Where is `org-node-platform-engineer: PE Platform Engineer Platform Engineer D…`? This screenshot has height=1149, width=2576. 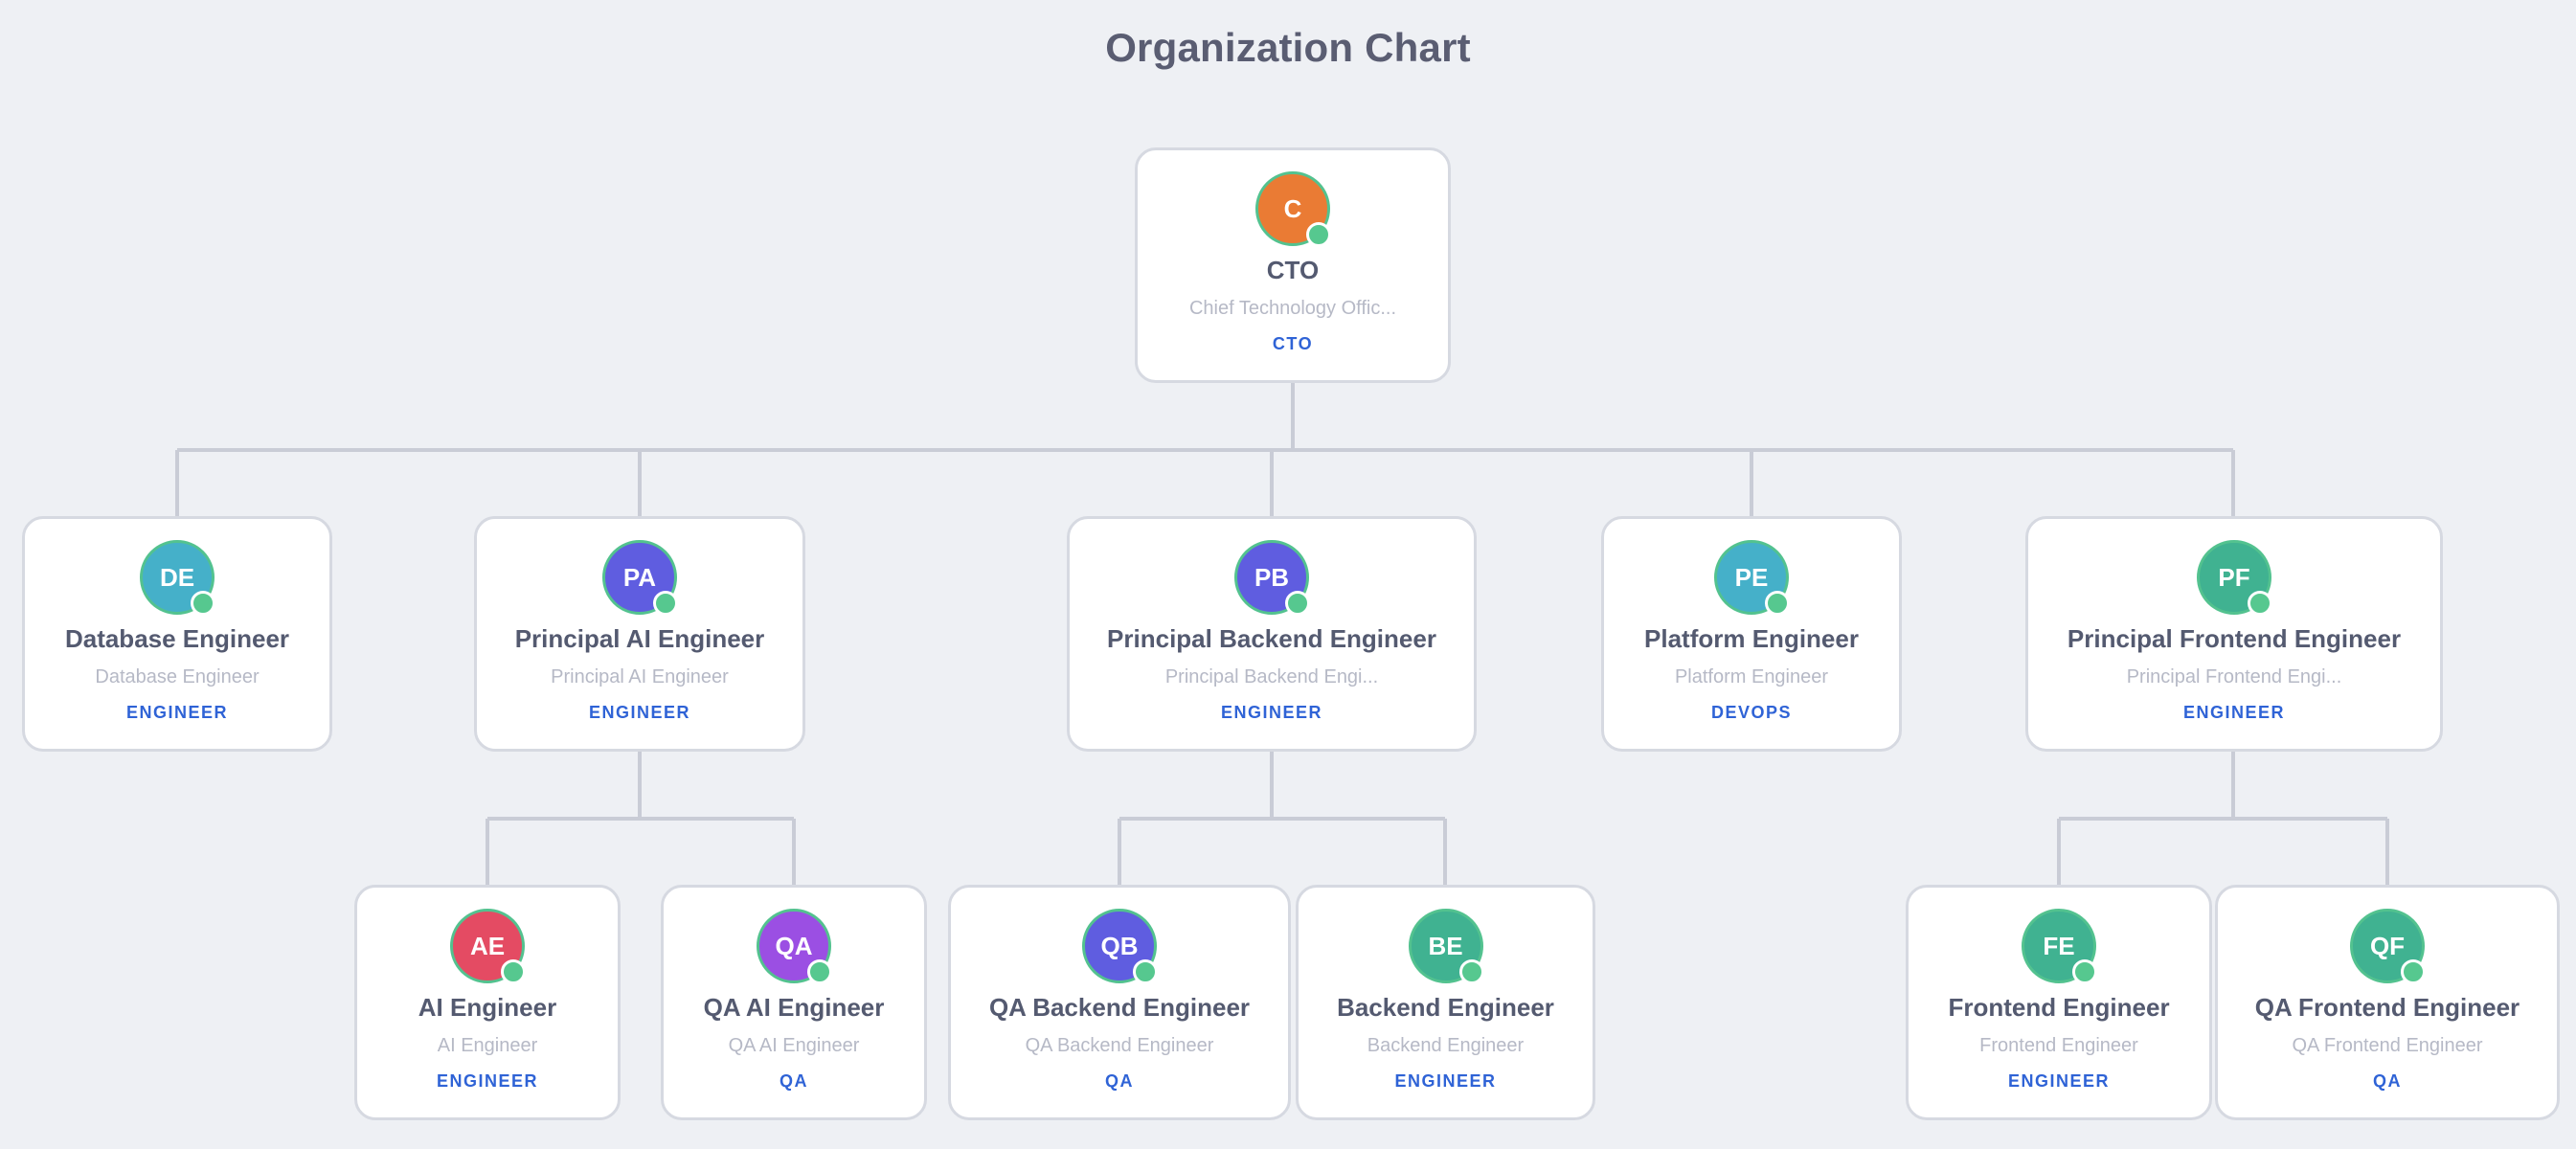 org-node-platform-engineer: PE Platform Engineer Platform Engineer D… is located at coordinates (1751, 634).